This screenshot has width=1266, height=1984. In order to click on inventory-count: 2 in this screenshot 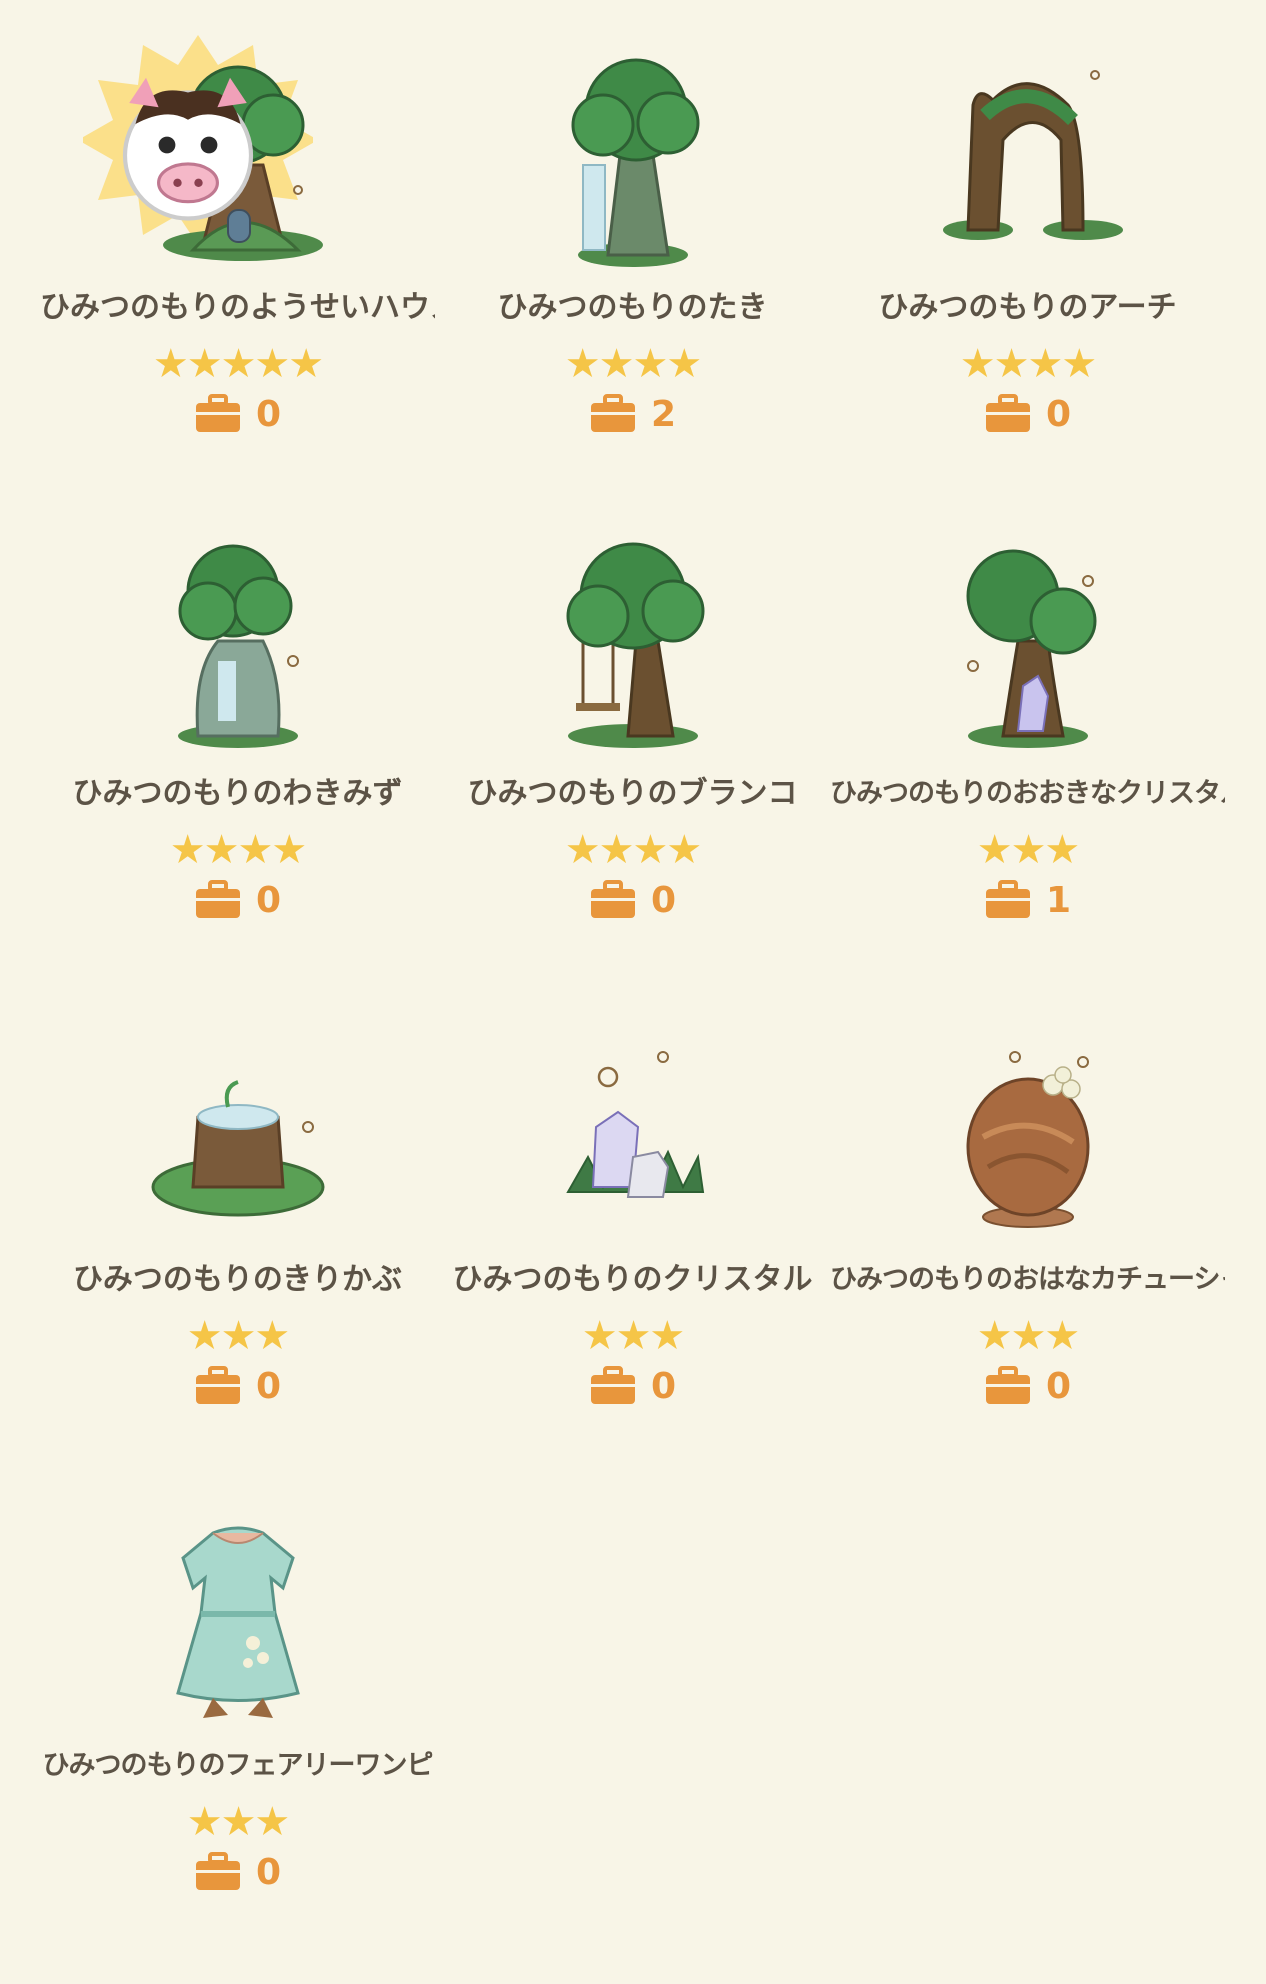, I will do `click(632, 414)`.